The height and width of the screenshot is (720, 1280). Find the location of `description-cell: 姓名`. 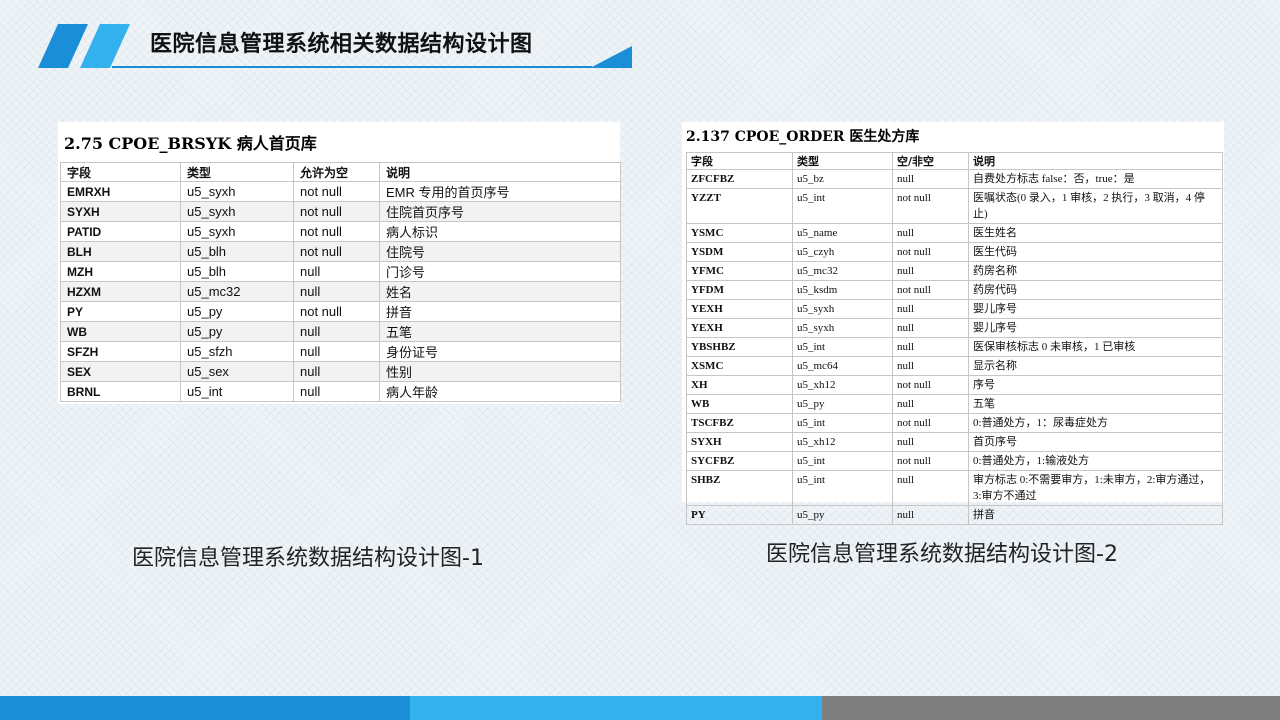

description-cell: 姓名 is located at coordinates (500, 291).